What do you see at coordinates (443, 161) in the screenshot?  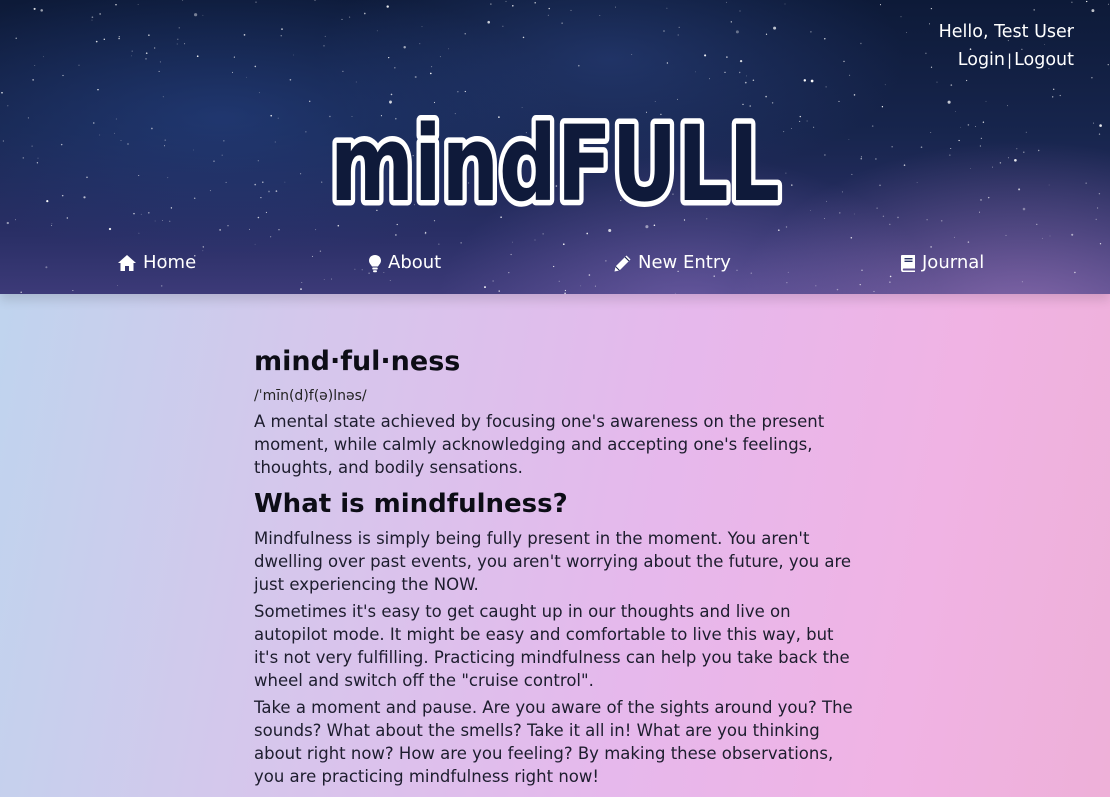 I see `logo-fill-mind: mind` at bounding box center [443, 161].